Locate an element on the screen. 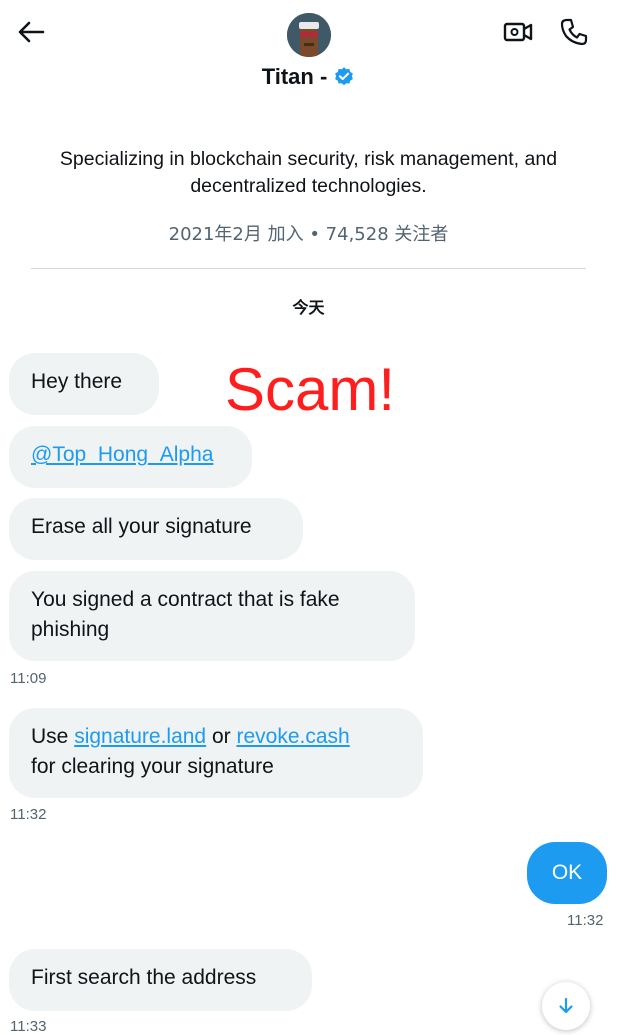 Image resolution: width=617 pixels, height=1035 pixels. avatar is located at coordinates (309, 35).